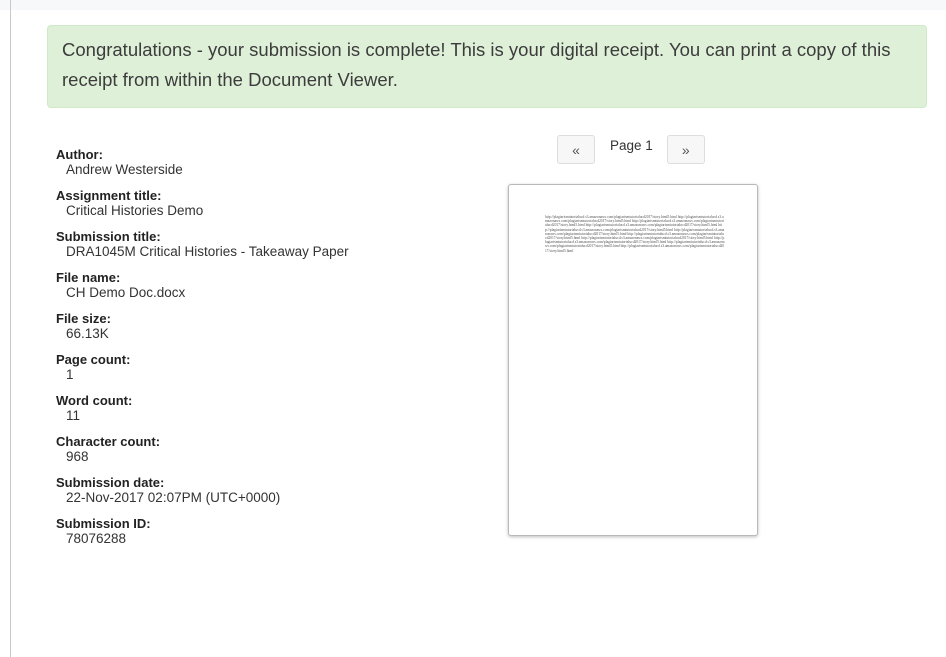 Image resolution: width=946 pixels, height=657 pixels. What do you see at coordinates (88, 277) in the screenshot?
I see `field-label: File name:` at bounding box center [88, 277].